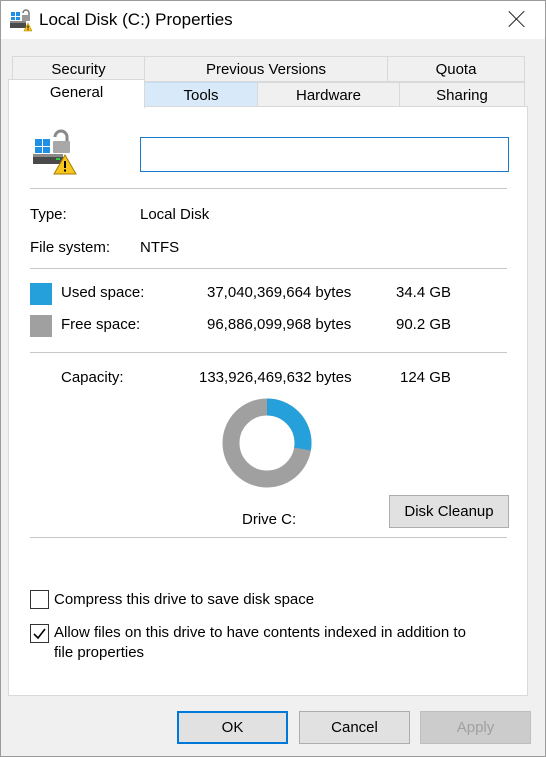  What do you see at coordinates (101, 324) in the screenshot?
I see `free-space-label: Free space:` at bounding box center [101, 324].